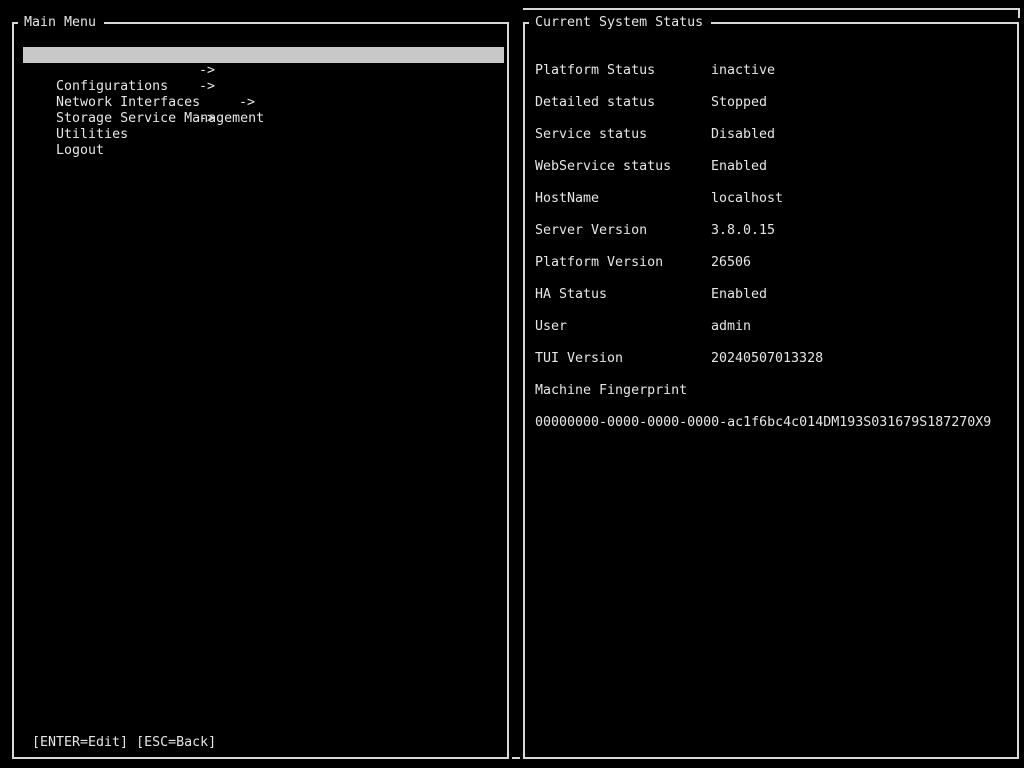 The height and width of the screenshot is (768, 1024). I want to click on status-row-user: User admin, so click(772, 335).